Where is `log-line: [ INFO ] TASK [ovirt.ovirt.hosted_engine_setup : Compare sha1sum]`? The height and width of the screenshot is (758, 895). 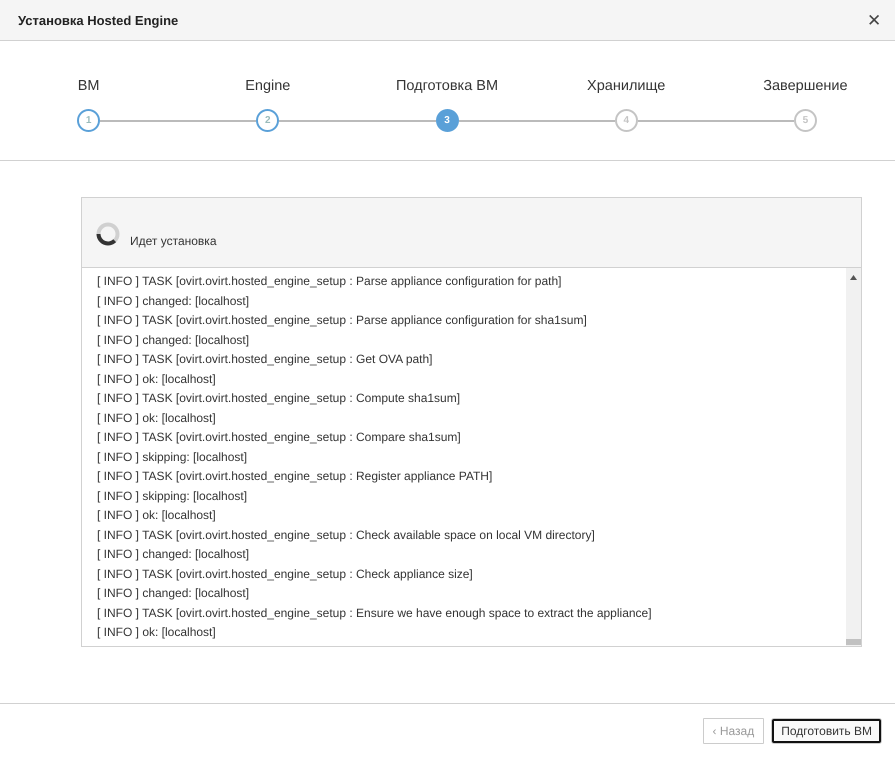 log-line: [ INFO ] TASK [ovirt.ovirt.hosted_engine_setup : Compare sha1sum] is located at coordinates (279, 437).